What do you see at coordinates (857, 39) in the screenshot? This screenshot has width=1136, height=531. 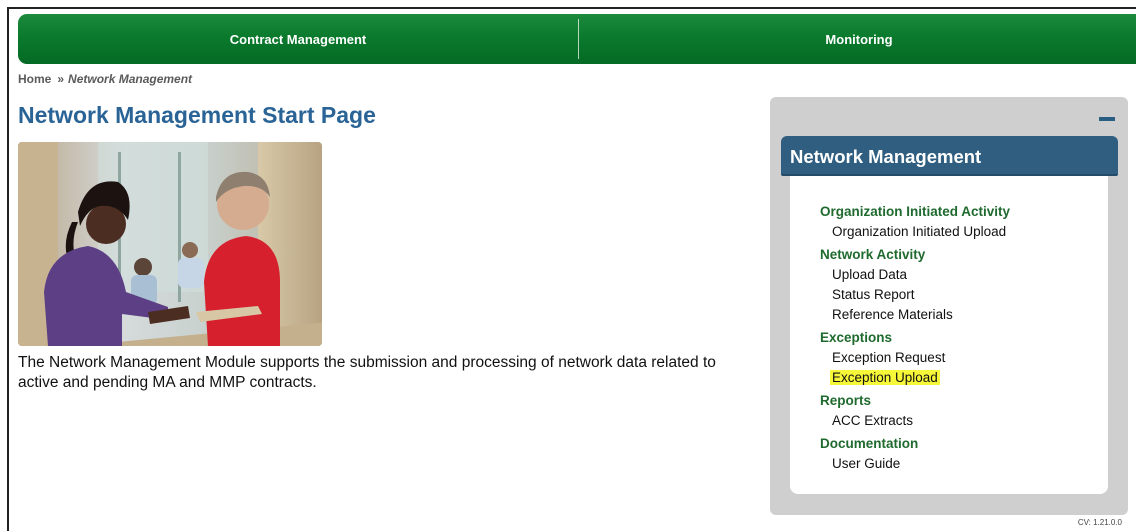 I see `tab-monitoring: Monitoring` at bounding box center [857, 39].